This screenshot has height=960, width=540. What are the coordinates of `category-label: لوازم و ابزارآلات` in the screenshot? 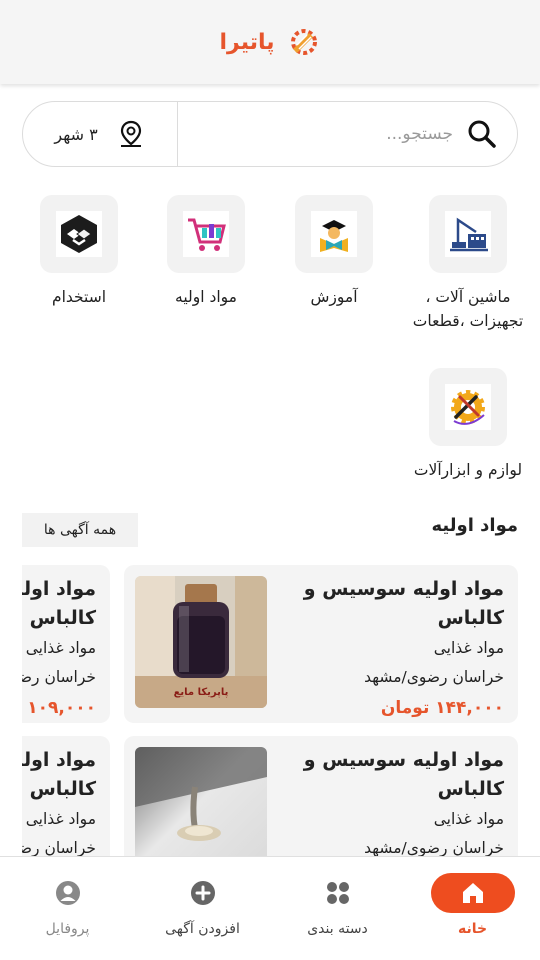 It's located at (468, 470).